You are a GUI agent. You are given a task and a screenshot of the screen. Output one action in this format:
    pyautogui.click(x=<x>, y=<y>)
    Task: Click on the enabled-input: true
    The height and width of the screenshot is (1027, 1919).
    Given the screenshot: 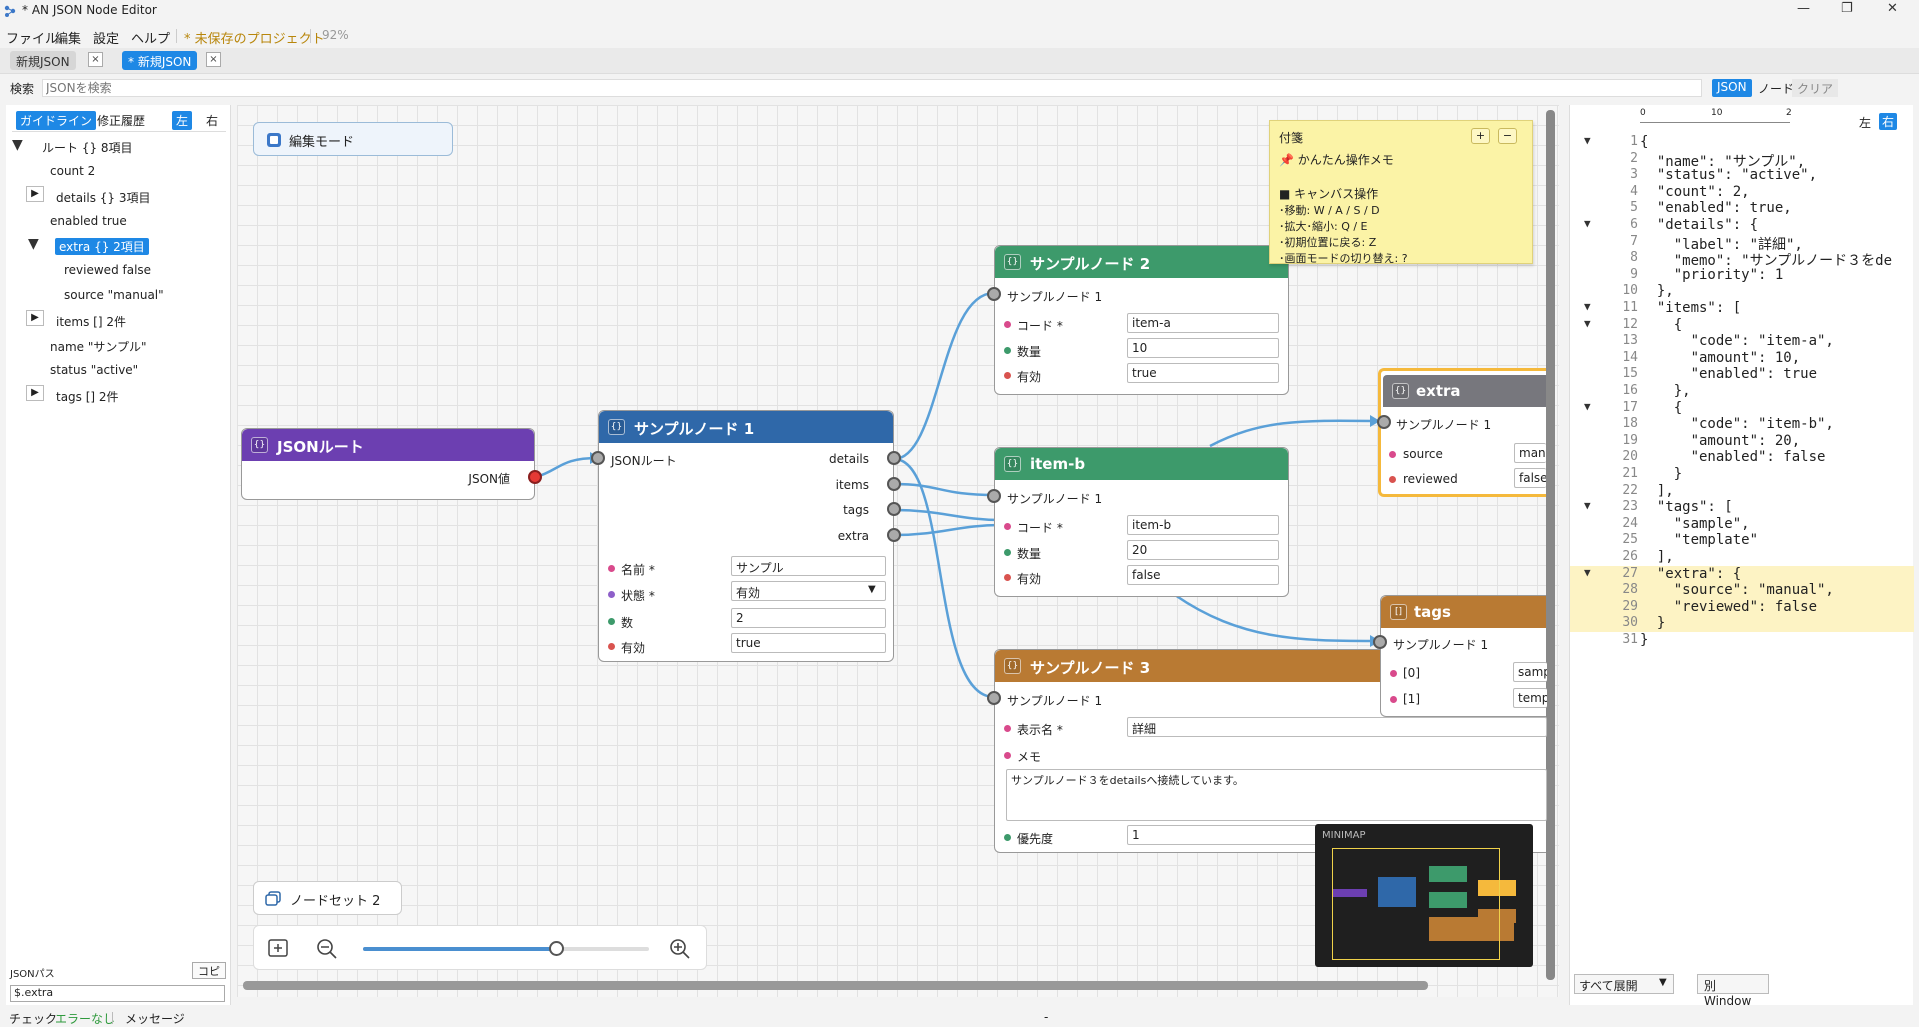 What is the action you would take?
    pyautogui.click(x=808, y=643)
    